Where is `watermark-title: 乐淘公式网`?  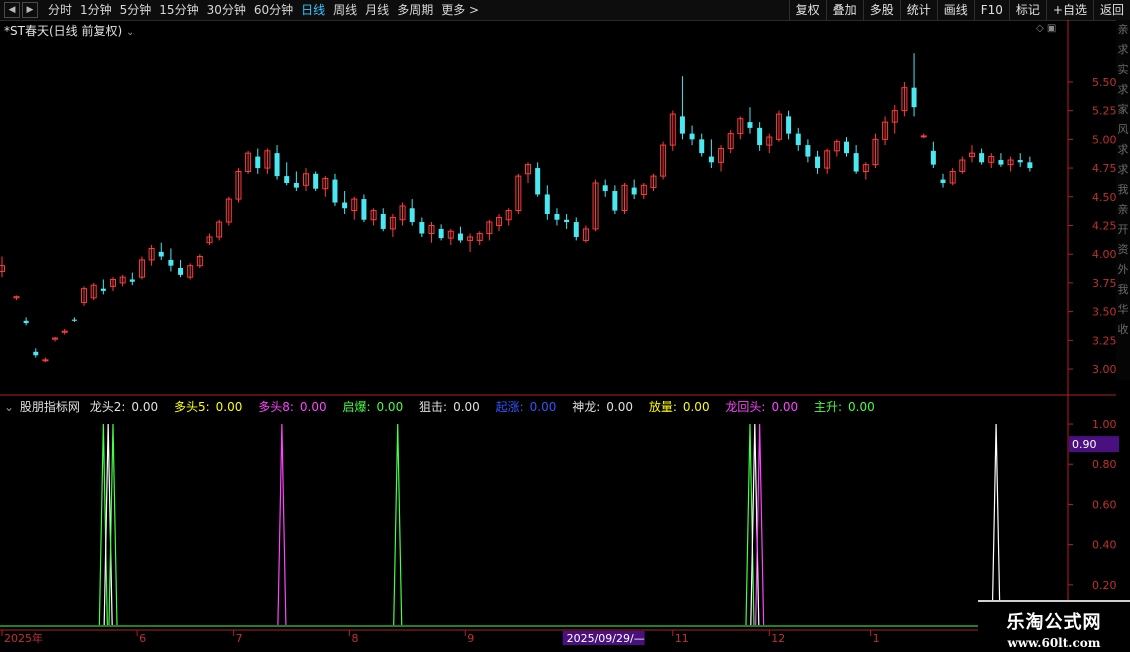
watermark-title: 乐淘公式网 is located at coordinates (1054, 622).